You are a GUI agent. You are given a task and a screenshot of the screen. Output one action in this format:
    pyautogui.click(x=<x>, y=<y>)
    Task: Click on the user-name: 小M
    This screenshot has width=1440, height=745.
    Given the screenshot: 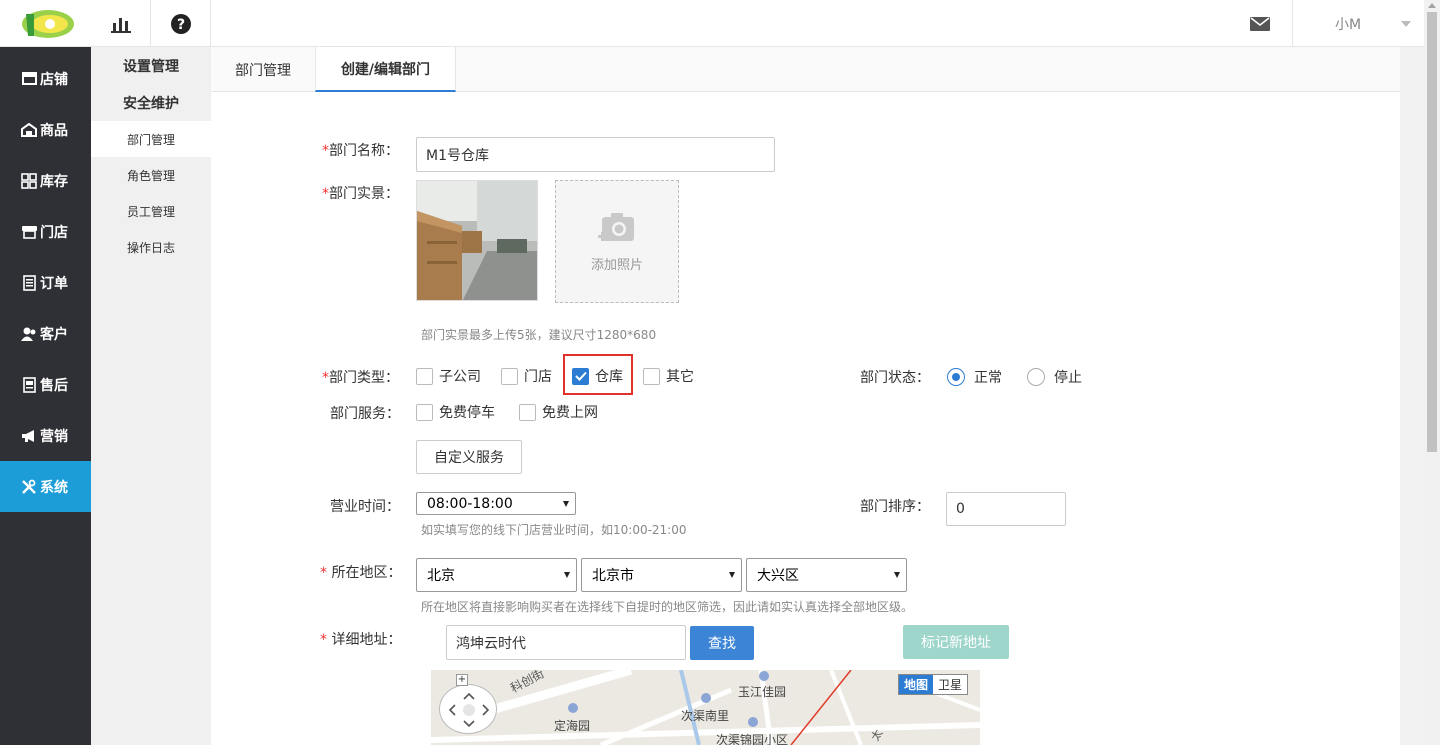 What is the action you would take?
    pyautogui.click(x=1348, y=24)
    